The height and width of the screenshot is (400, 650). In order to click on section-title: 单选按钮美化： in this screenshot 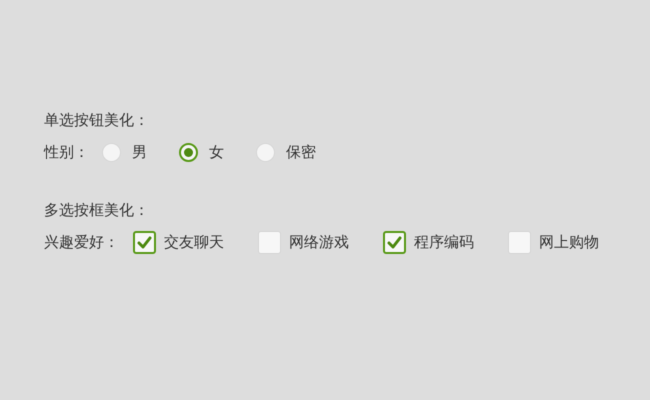, I will do `click(96, 120)`.